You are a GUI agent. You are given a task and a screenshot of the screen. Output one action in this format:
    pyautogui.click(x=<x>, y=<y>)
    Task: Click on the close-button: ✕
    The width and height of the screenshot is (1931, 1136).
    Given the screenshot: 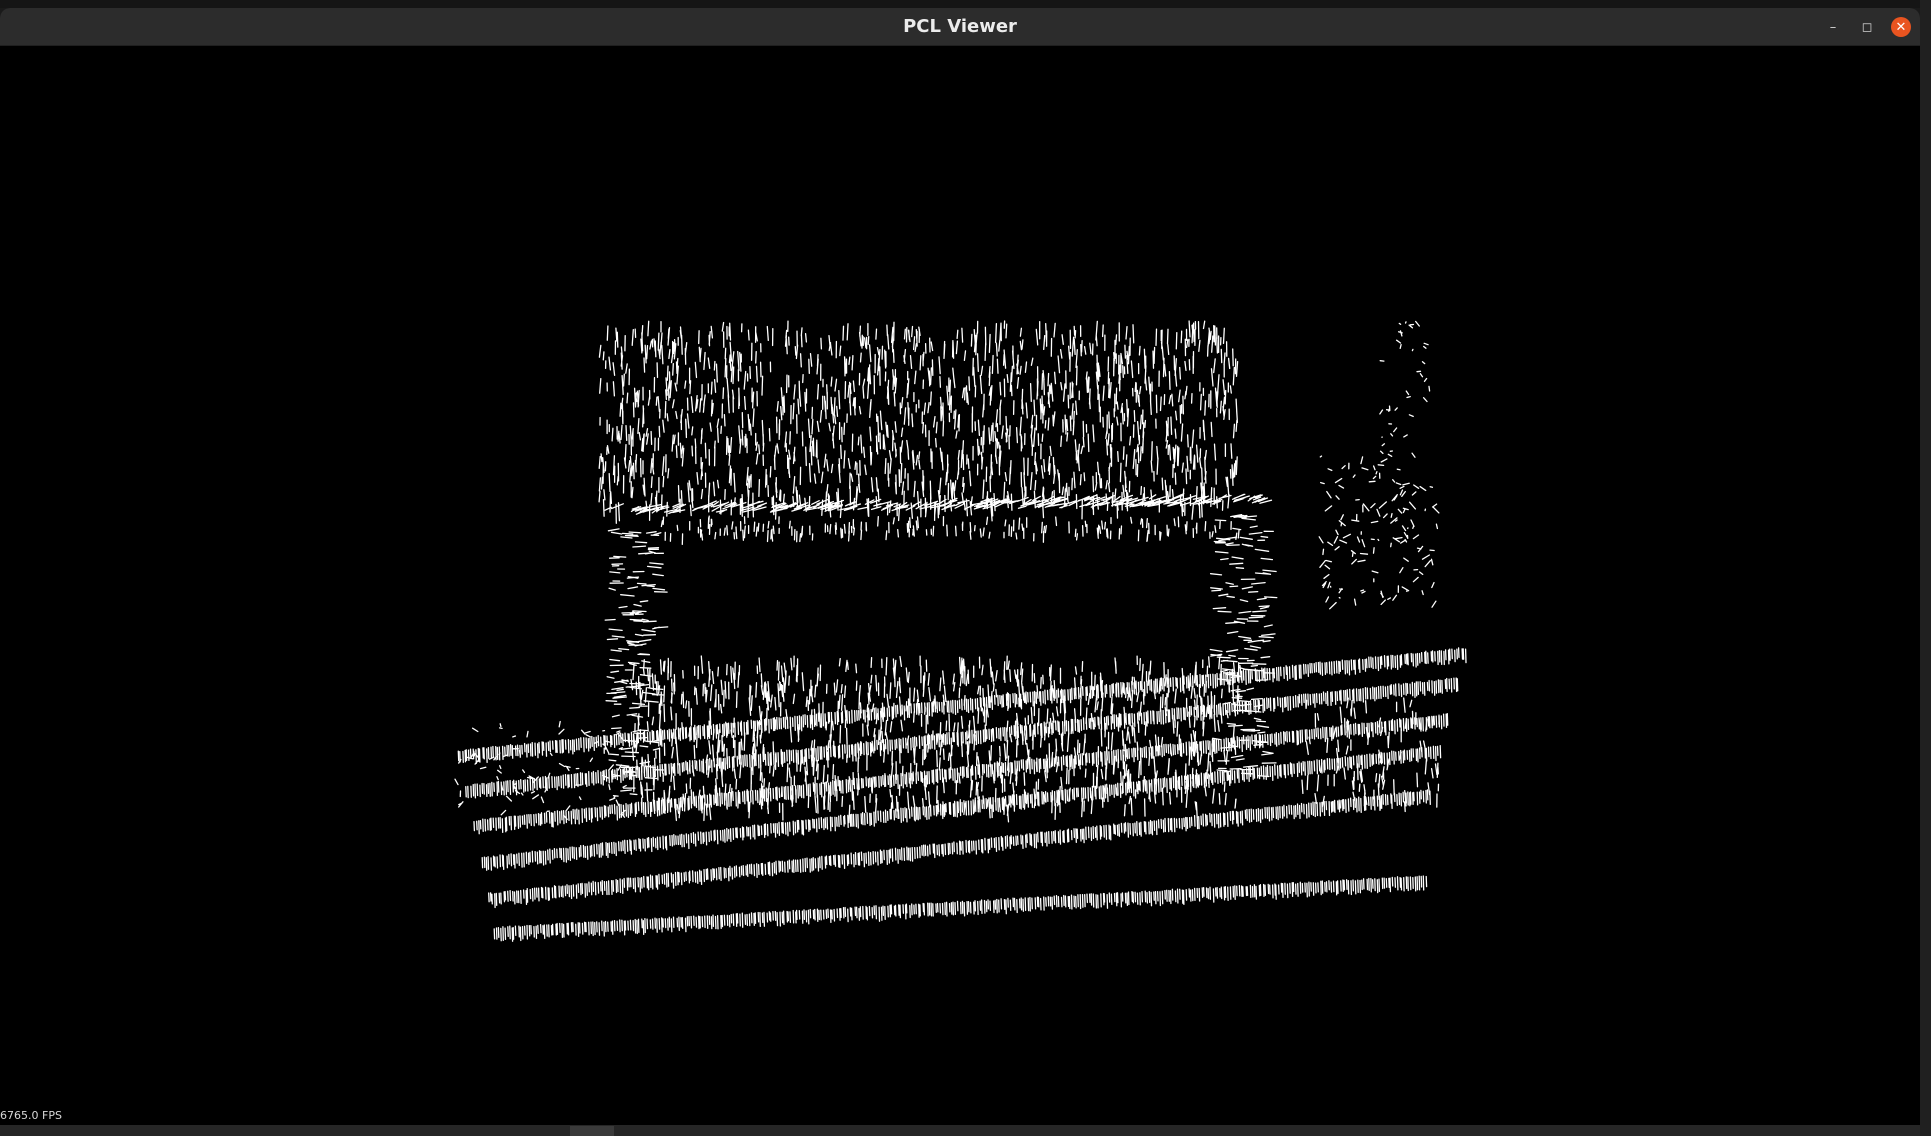 What is the action you would take?
    pyautogui.click(x=1901, y=27)
    